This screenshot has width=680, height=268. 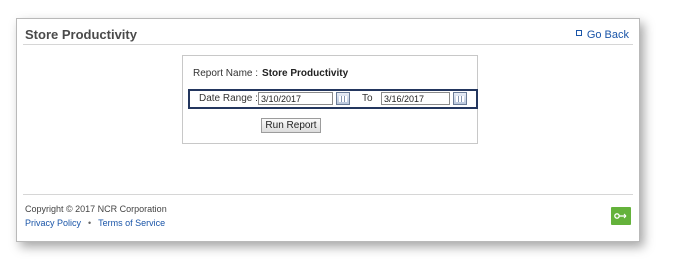 I want to click on report-name-value: Store Productivity, so click(x=305, y=73).